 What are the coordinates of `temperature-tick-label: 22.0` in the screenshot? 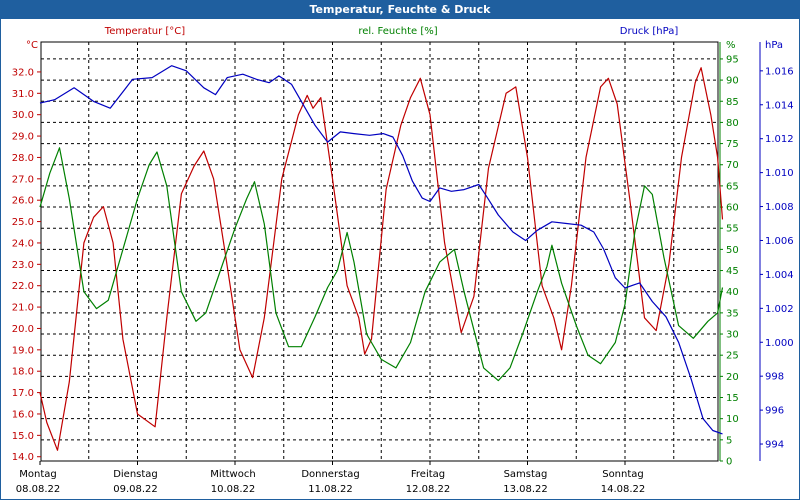 It's located at (23, 286).